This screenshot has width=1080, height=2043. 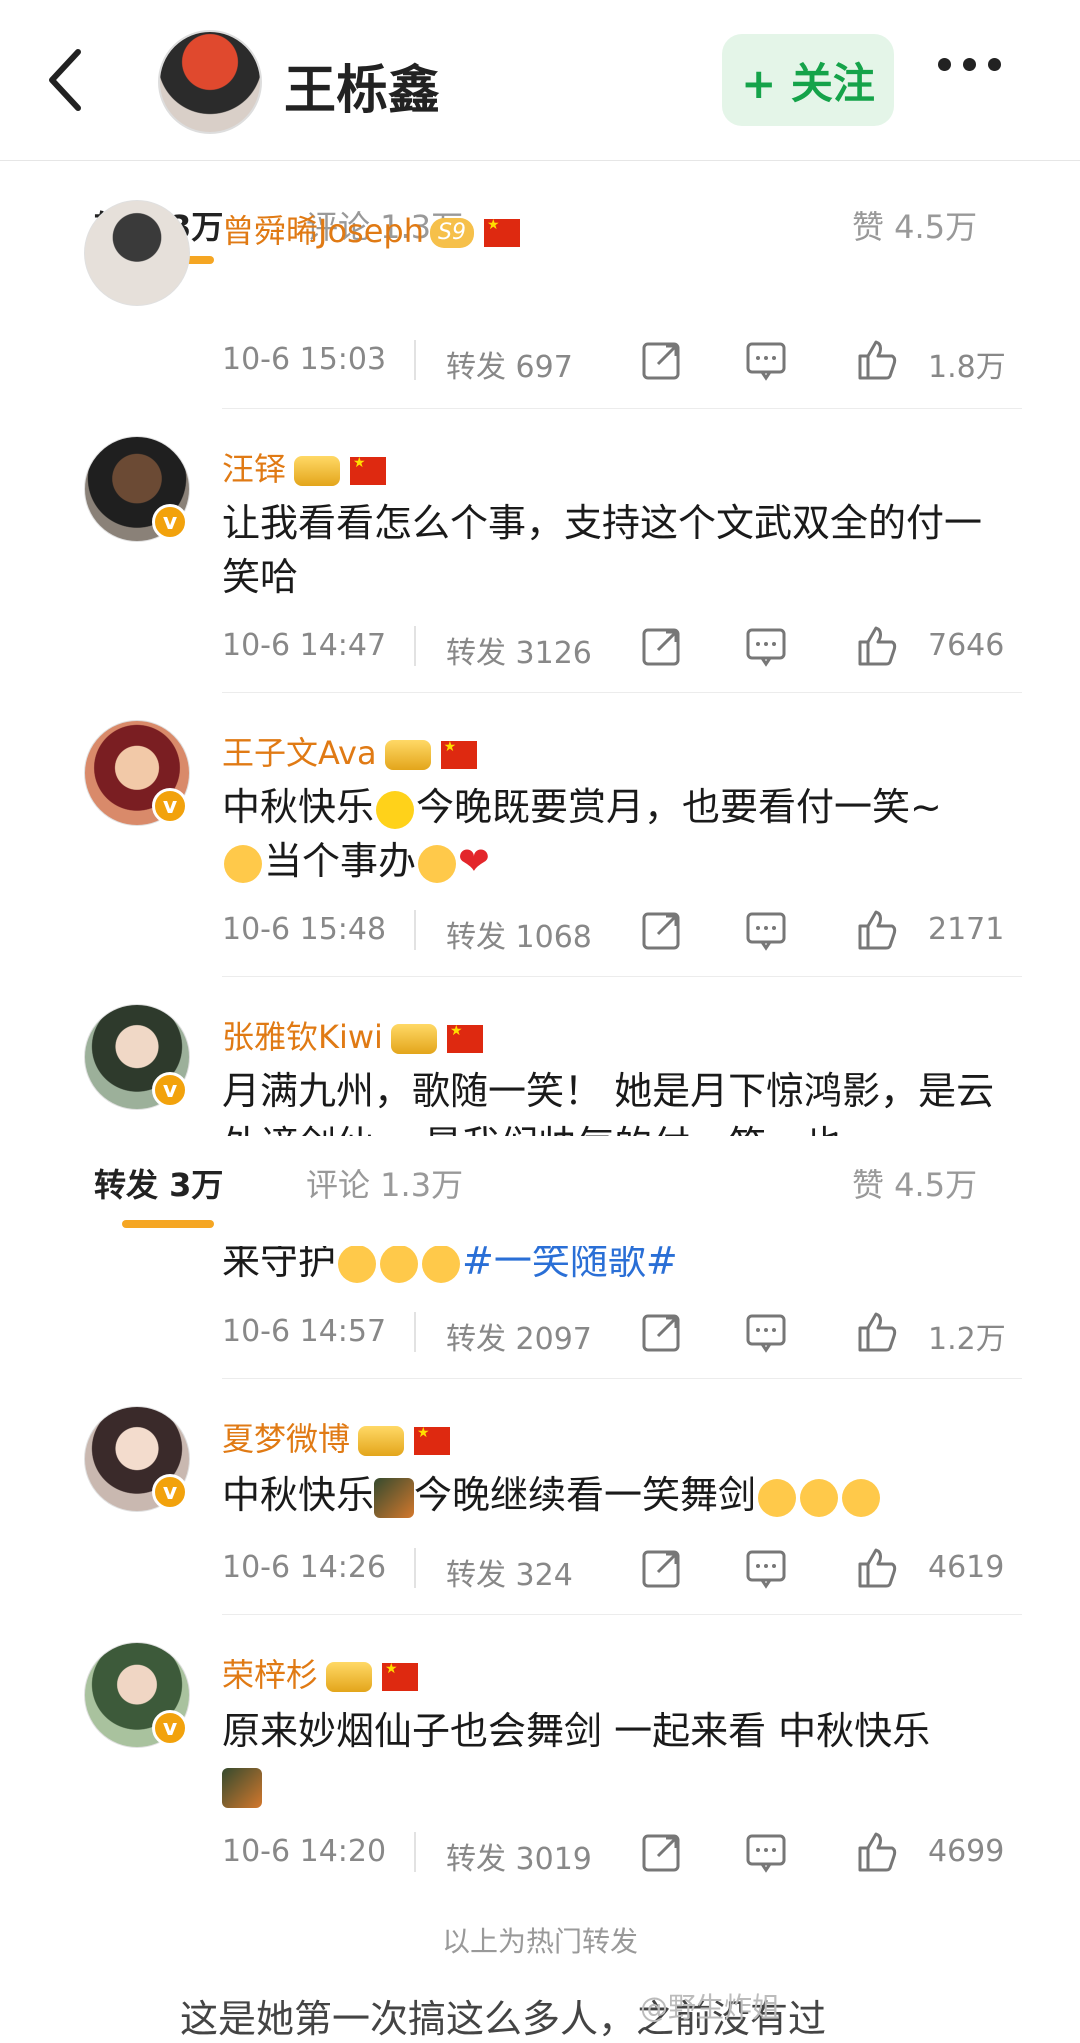 I want to click on post-time: 10-6 14:20, so click(x=304, y=1851).